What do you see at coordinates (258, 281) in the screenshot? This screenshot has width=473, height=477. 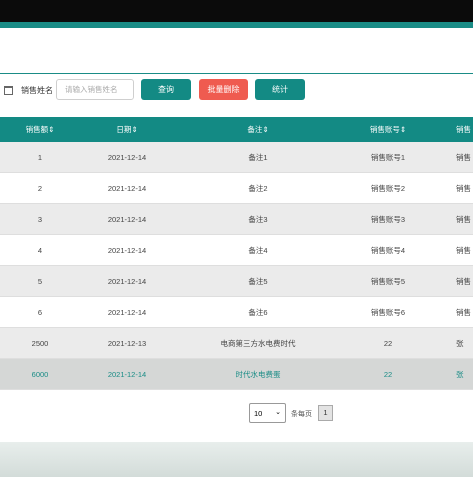 I see `cell-remark: 备注5` at bounding box center [258, 281].